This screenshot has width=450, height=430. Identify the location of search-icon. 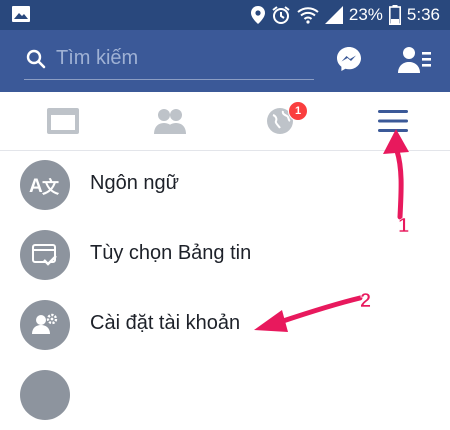
(36, 59).